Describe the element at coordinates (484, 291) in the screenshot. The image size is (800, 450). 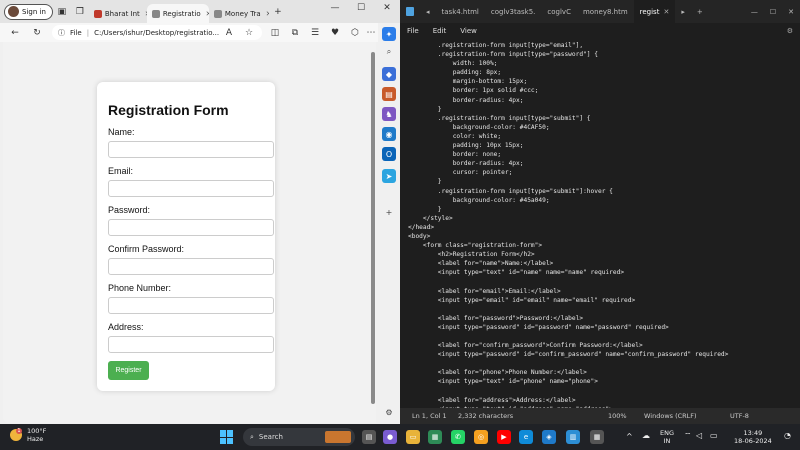
I see `code-line: <label for="email">Email:</label>` at that location.